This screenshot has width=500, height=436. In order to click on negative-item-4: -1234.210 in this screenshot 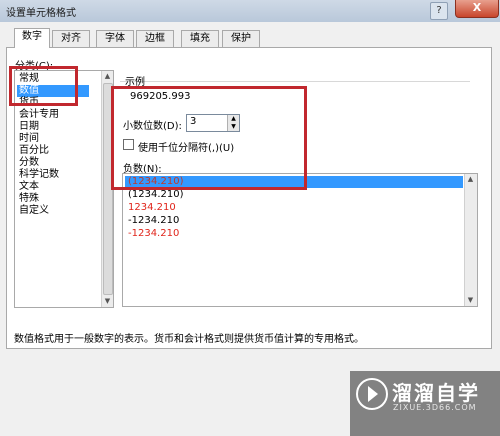, I will do `click(294, 221)`.